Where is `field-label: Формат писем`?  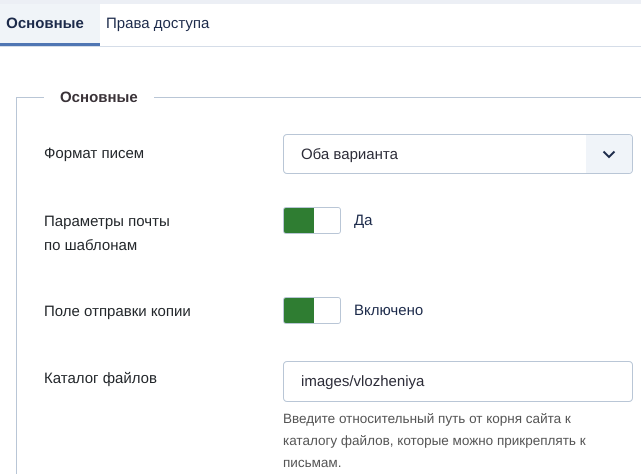
field-label: Формат писем is located at coordinates (95, 154).